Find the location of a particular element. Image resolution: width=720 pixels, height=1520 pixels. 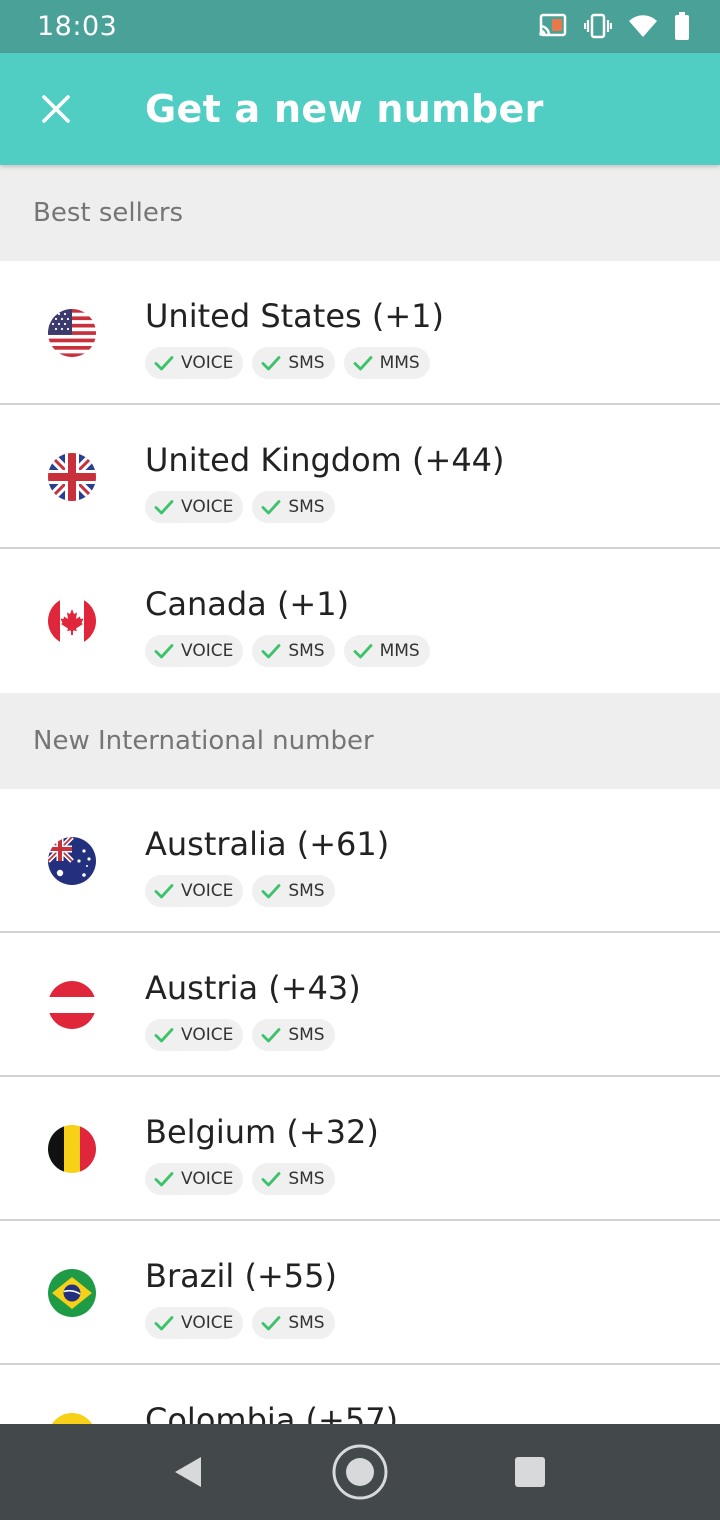

battery-icon is located at coordinates (682, 28).